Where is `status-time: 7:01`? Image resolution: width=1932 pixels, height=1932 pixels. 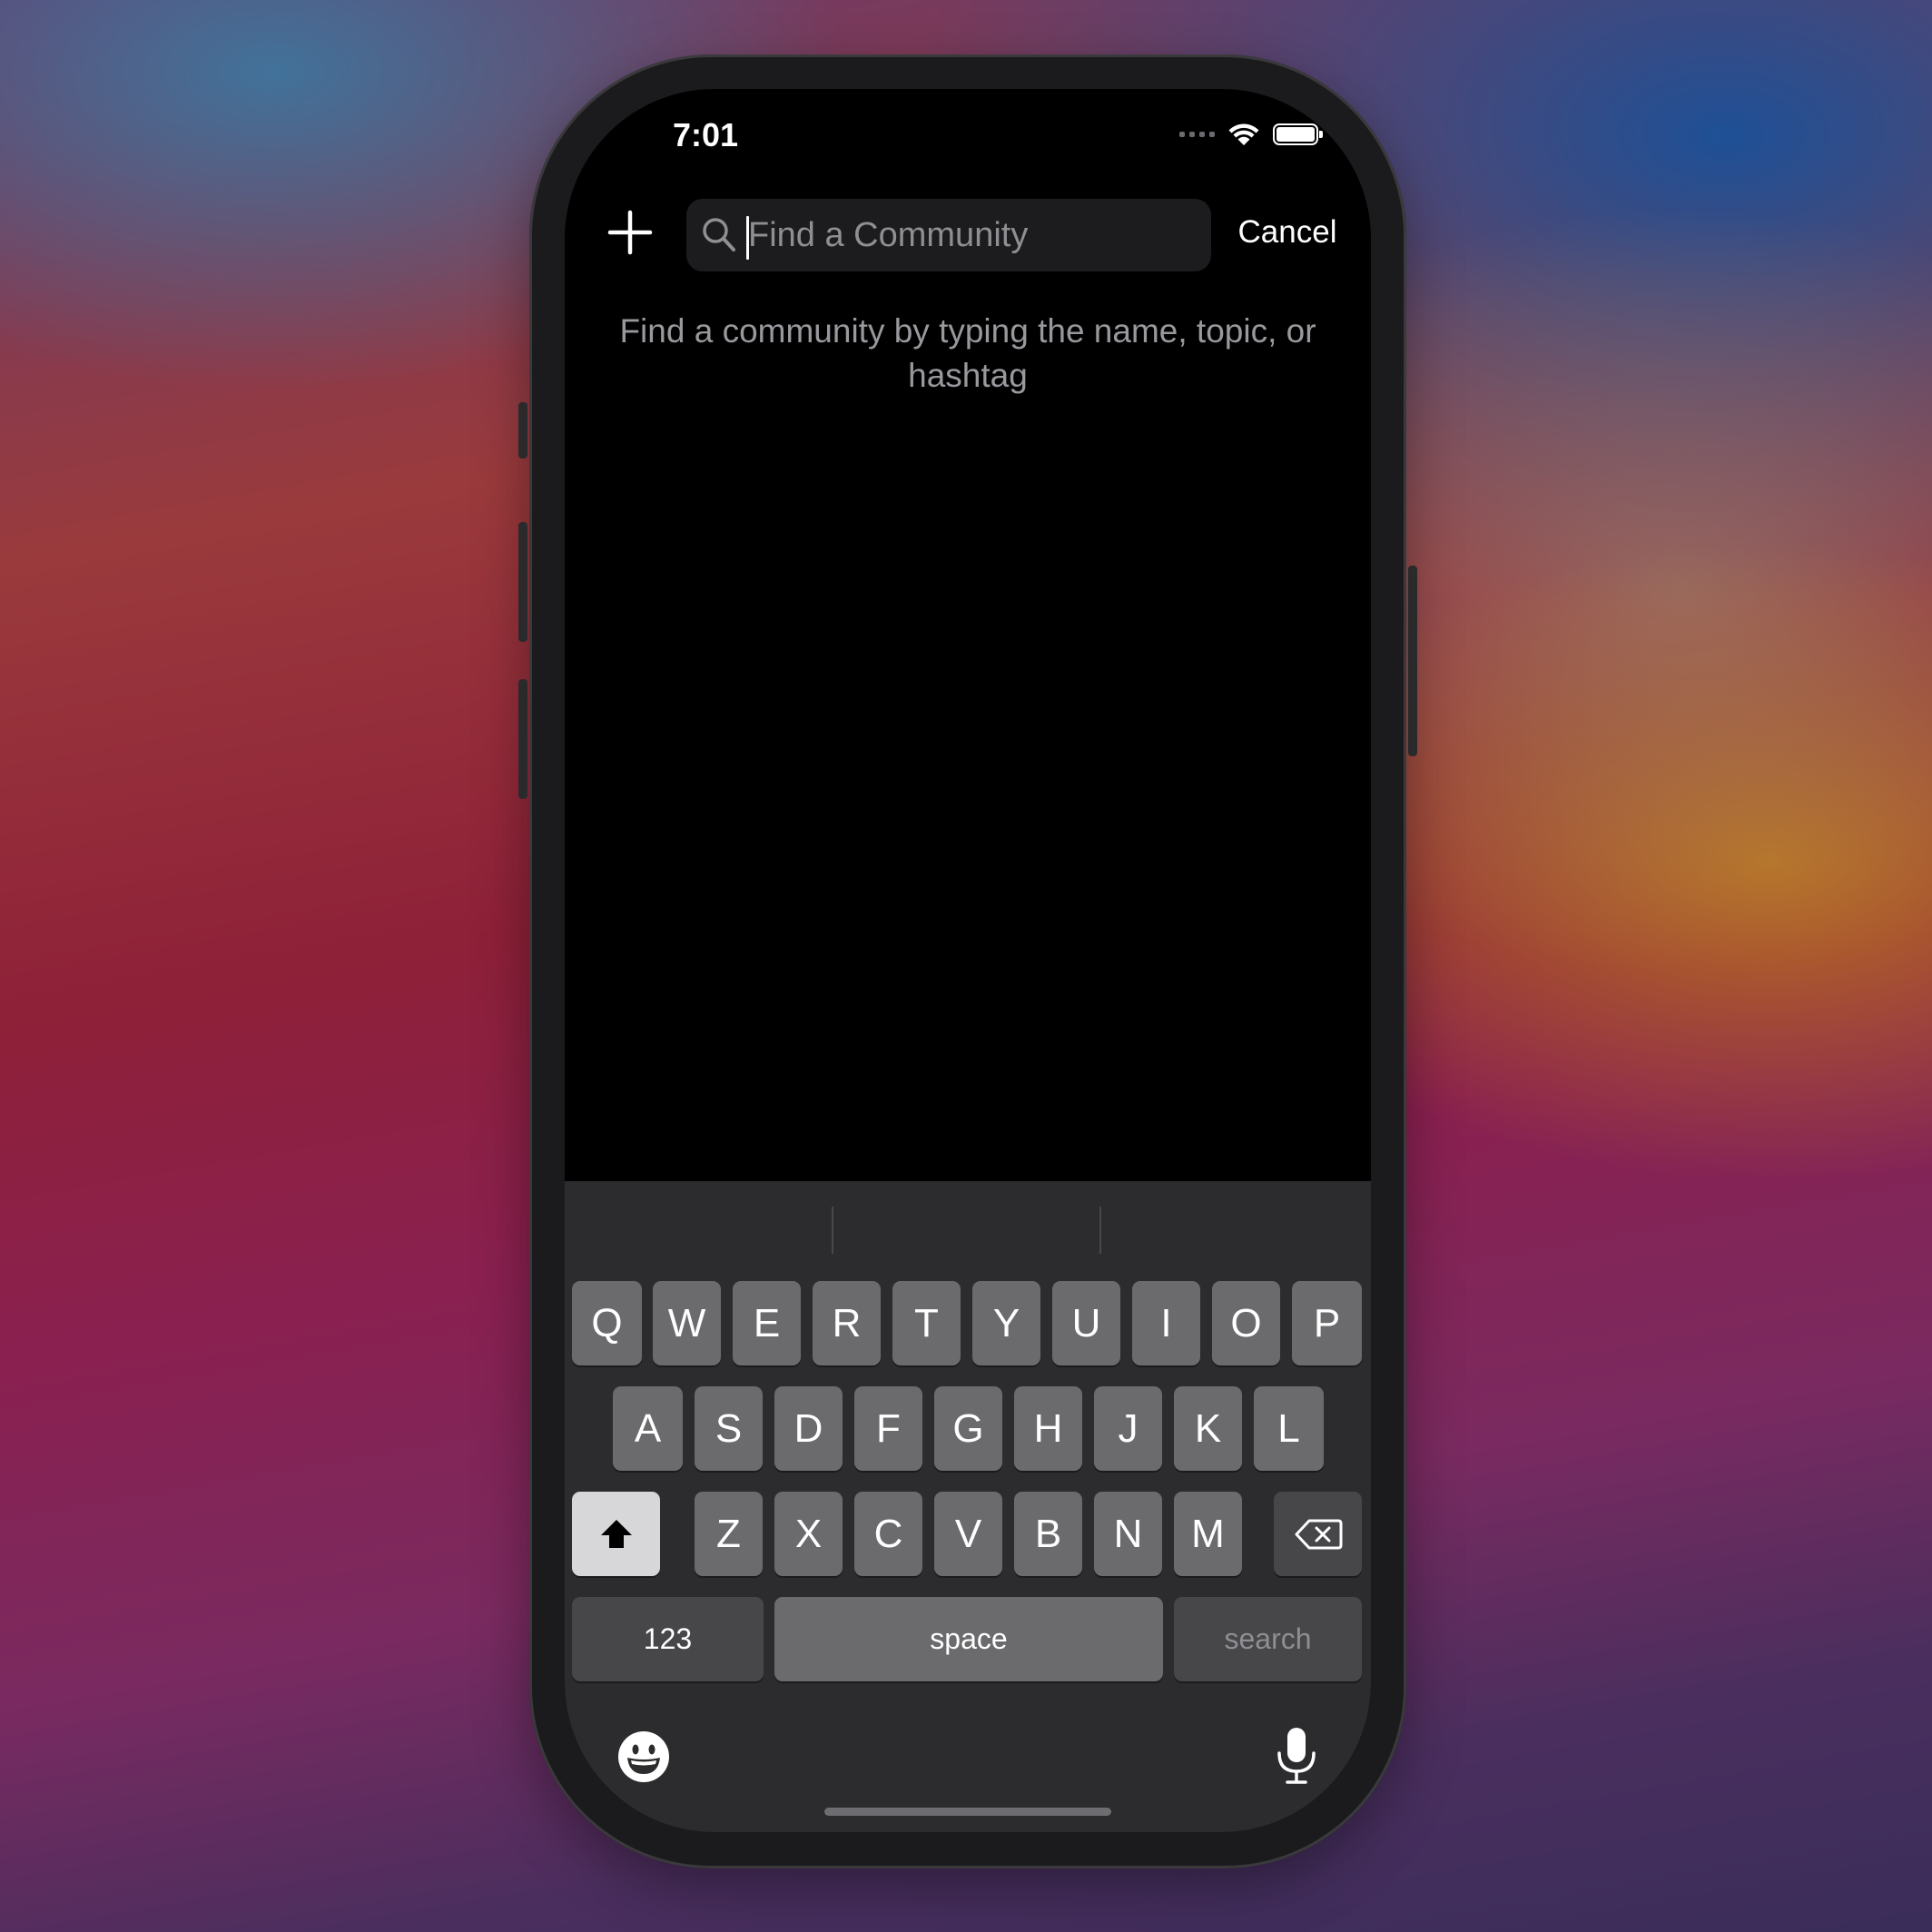 status-time: 7:01 is located at coordinates (706, 134).